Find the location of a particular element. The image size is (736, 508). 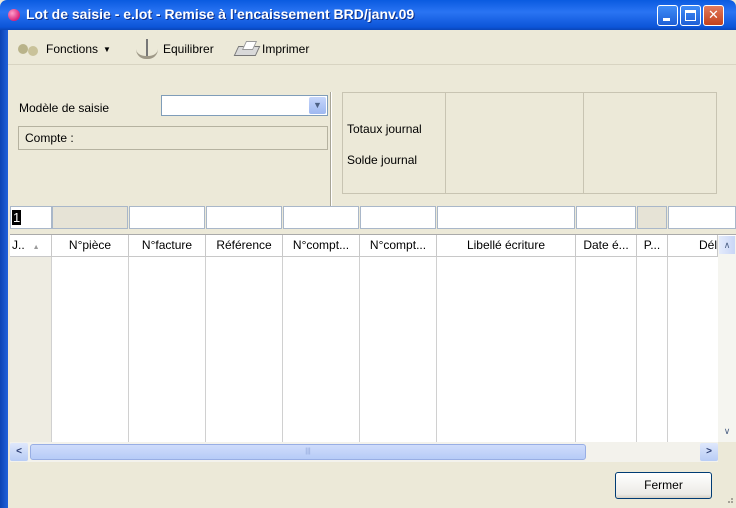

resize-grip-icon is located at coordinates (731, 501).